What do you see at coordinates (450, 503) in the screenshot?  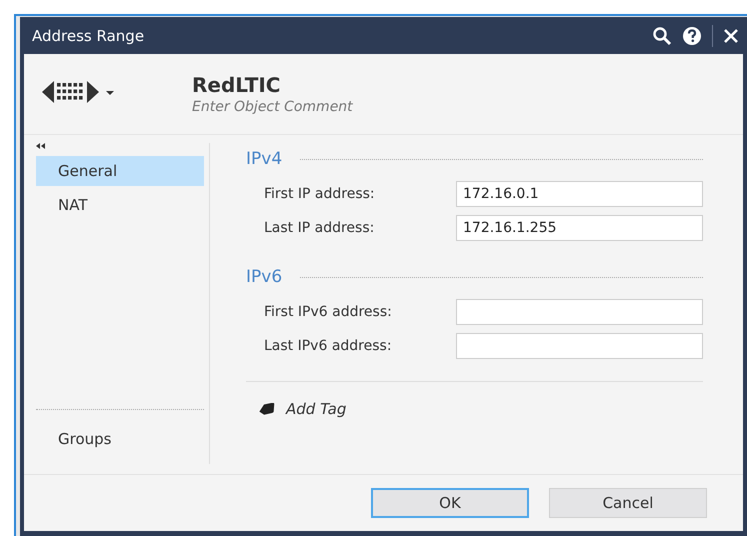 I see `ok-button: OK` at bounding box center [450, 503].